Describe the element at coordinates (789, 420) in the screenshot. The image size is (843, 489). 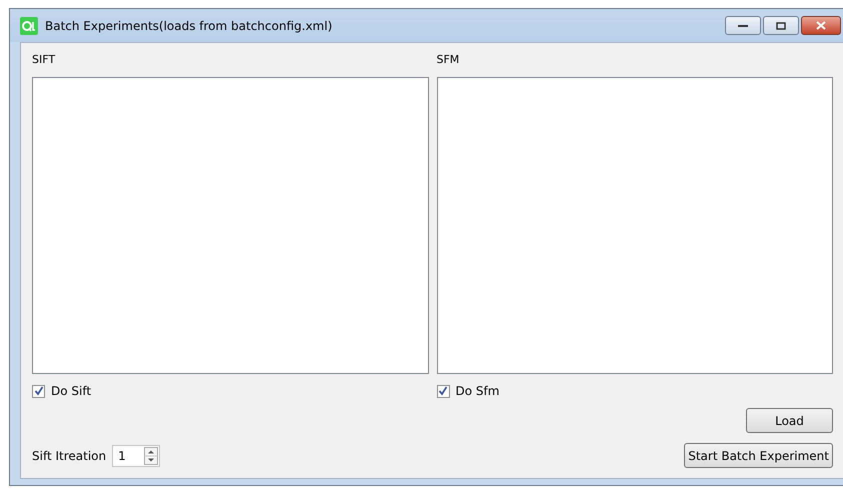
I see `load-button: Load` at that location.